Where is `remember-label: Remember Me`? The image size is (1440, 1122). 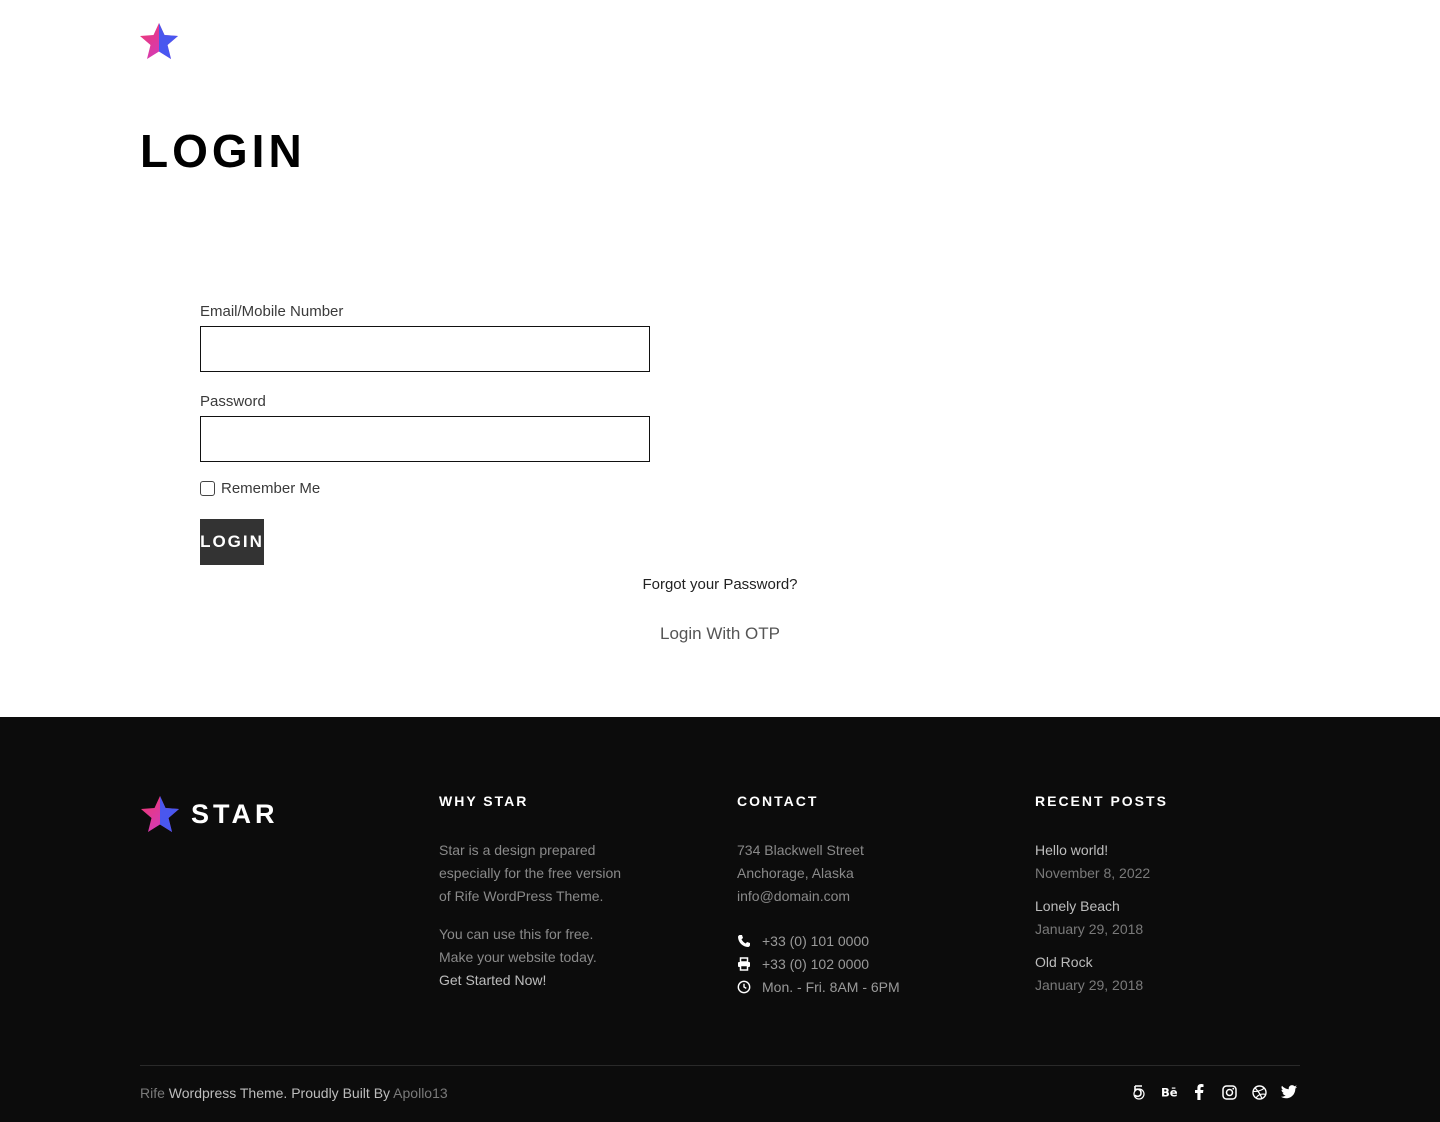 remember-label: Remember Me is located at coordinates (271, 488).